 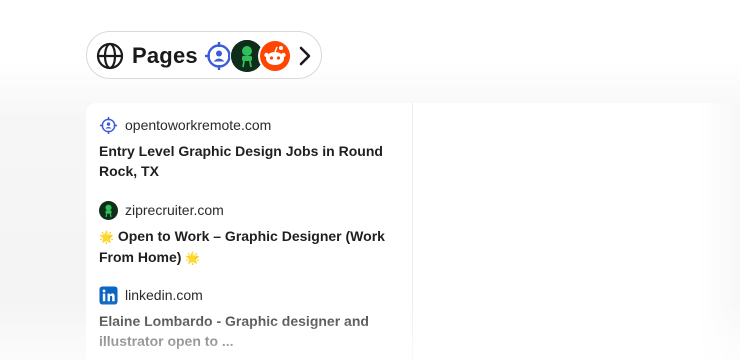 I want to click on source-site: opentoworkremote.com, so click(x=244, y=125).